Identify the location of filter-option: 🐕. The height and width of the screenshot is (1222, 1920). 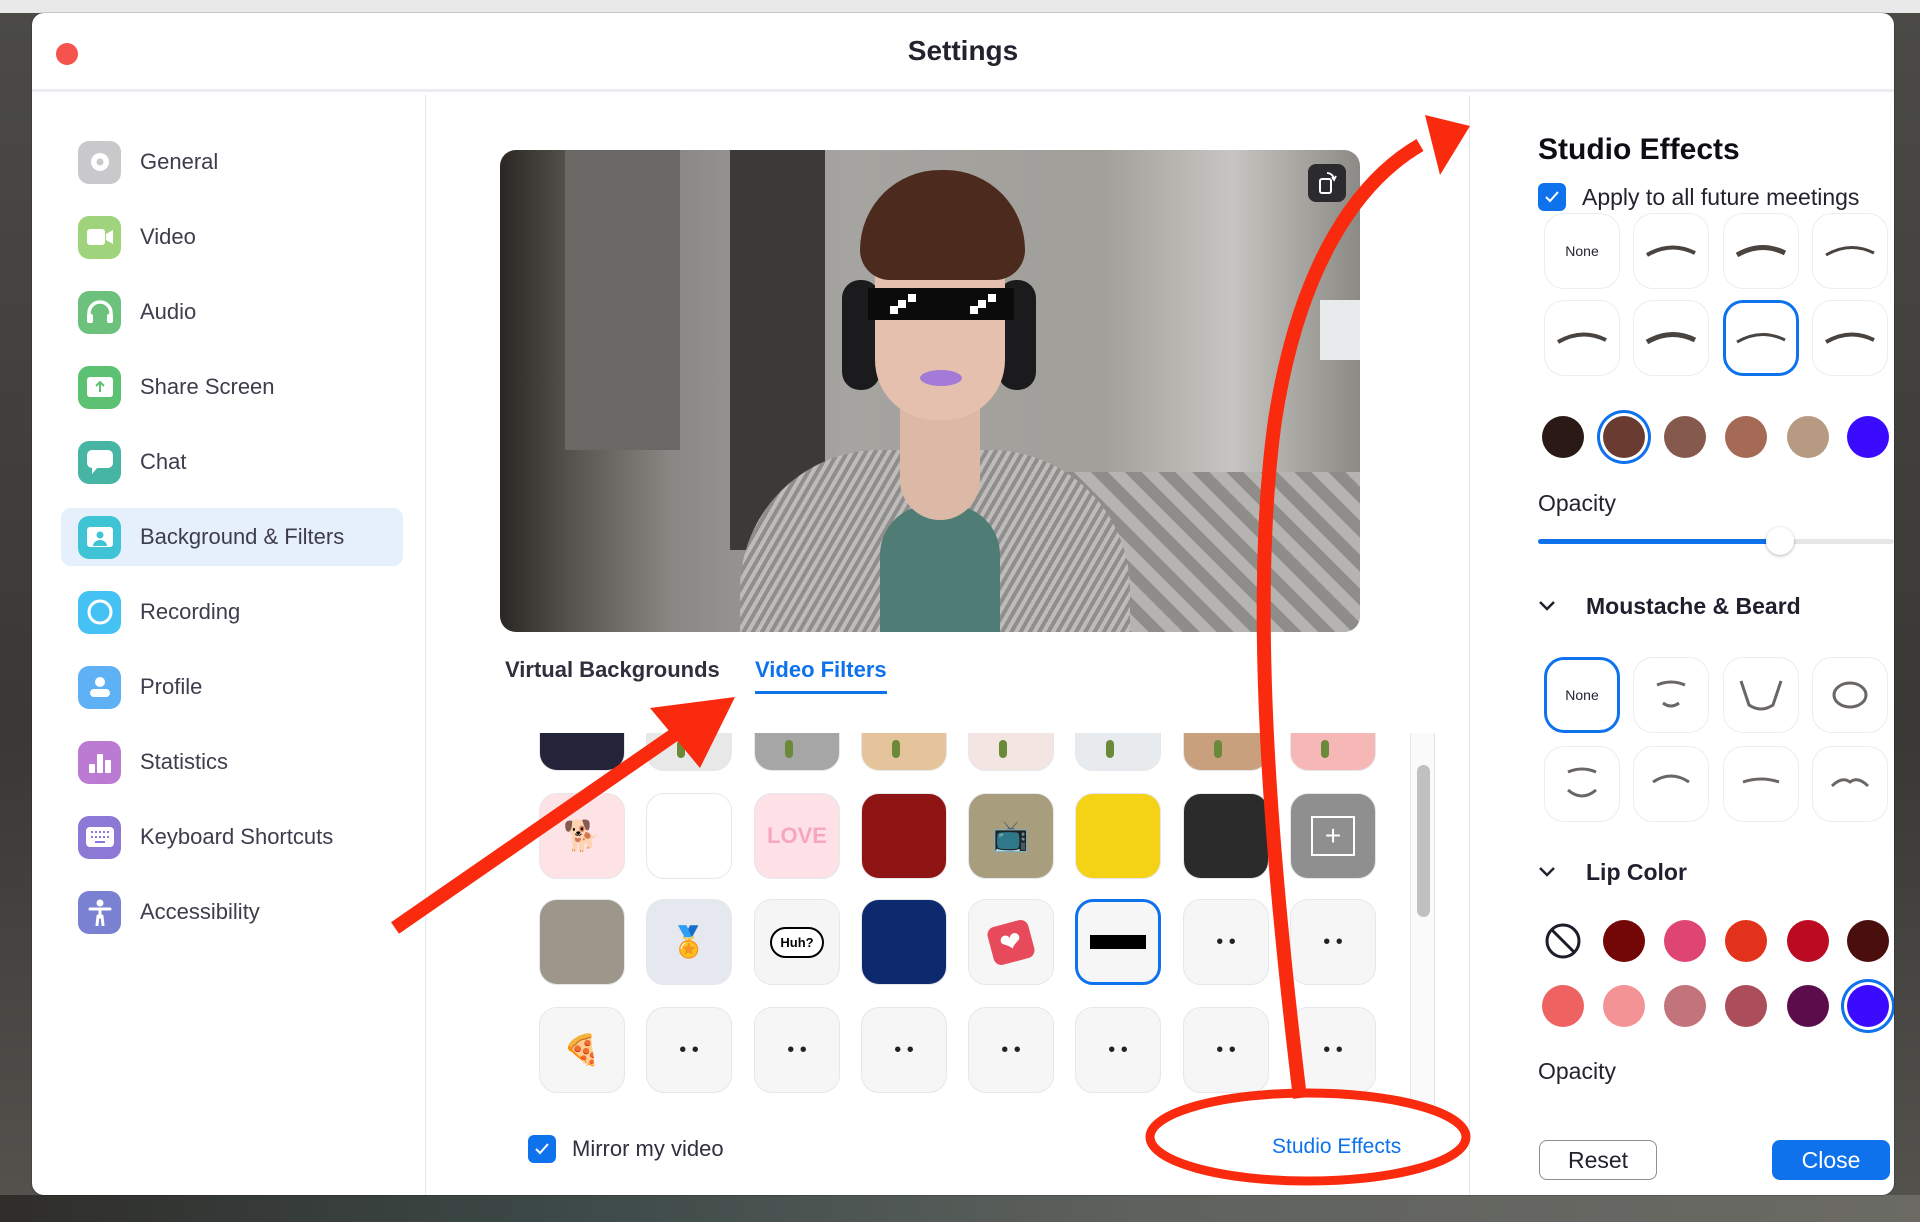
(582, 836).